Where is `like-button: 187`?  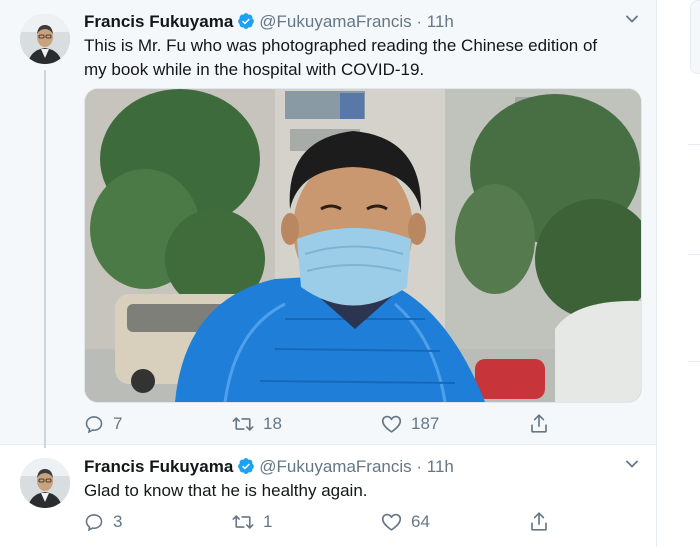 like-button: 187 is located at coordinates (410, 424).